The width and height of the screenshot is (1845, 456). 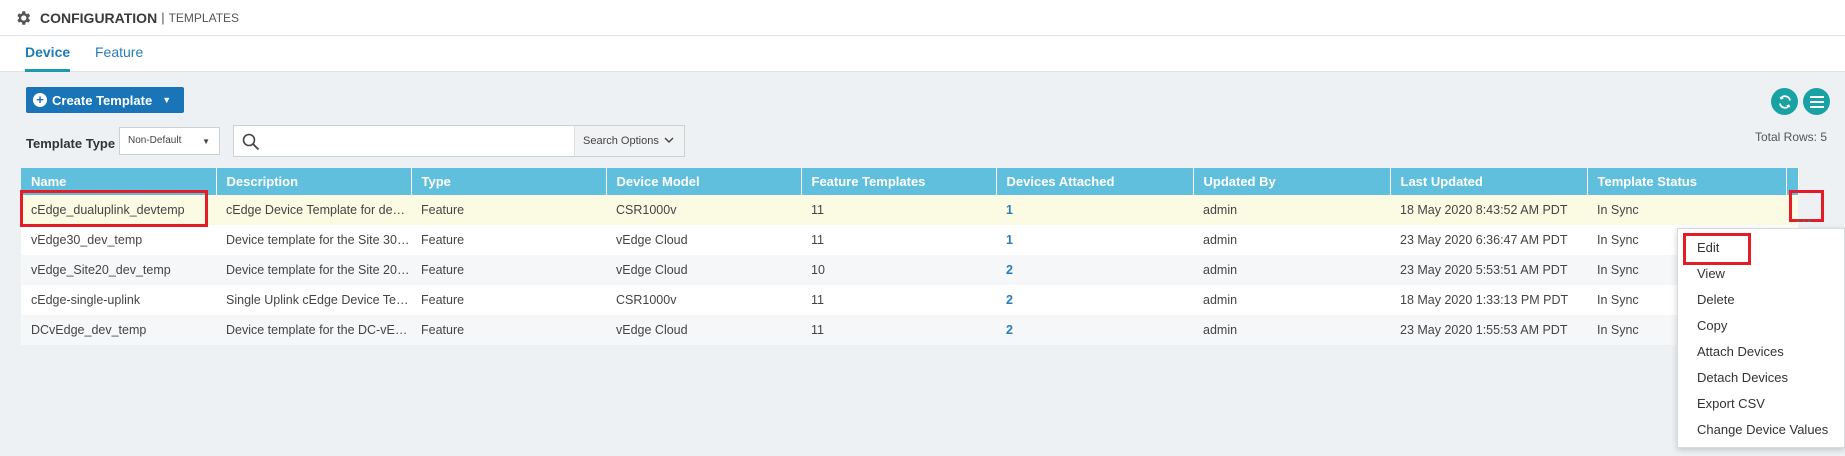 I want to click on search-options-button: Search Options, so click(x=629, y=141).